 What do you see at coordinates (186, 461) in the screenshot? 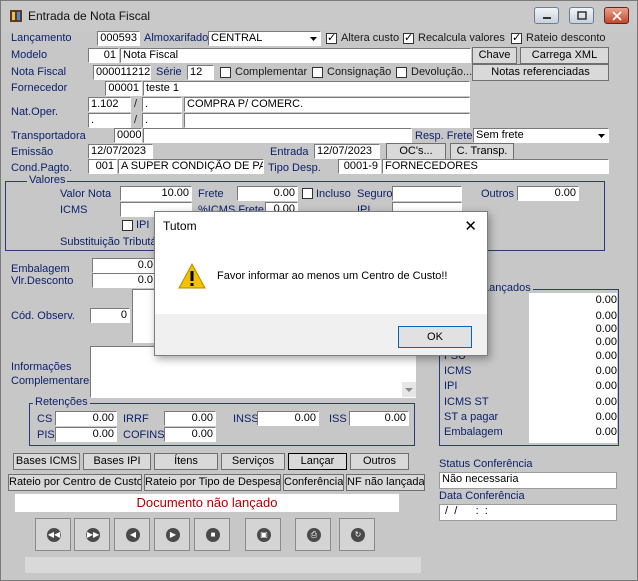
I see `itens-button: Ítens` at bounding box center [186, 461].